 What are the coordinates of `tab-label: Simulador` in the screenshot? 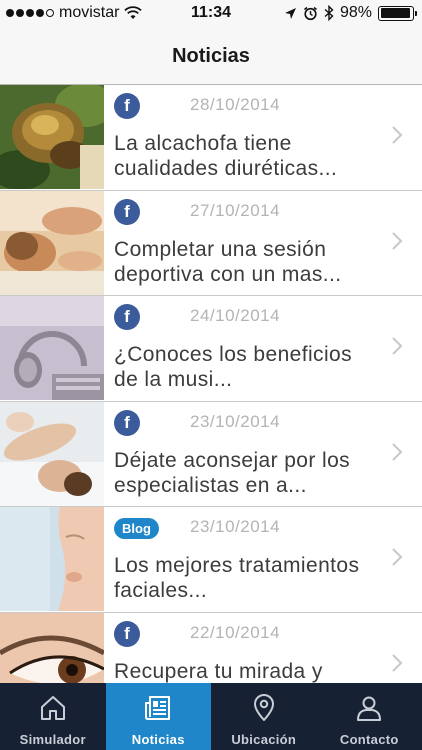 It's located at (52, 739).